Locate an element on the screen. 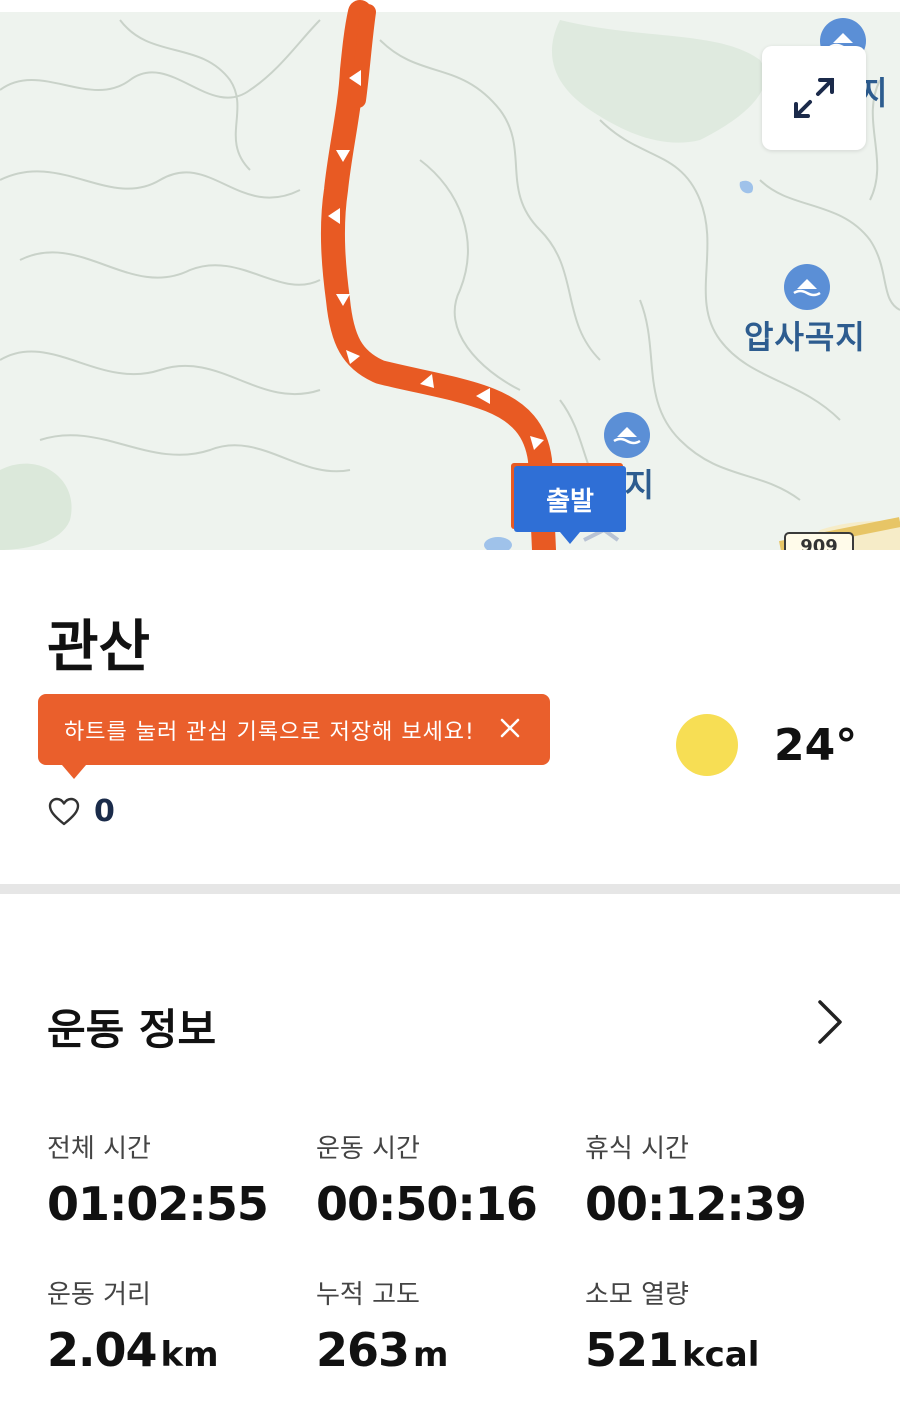 The image size is (900, 1404). stat-label: 운동 거리 is located at coordinates (99, 1295).